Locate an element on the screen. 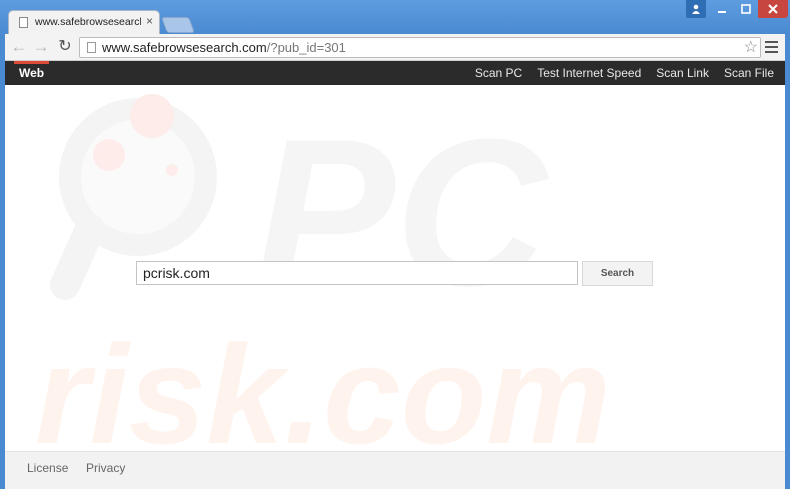  tab-title: www.safebrowsesearch.co is located at coordinates (88, 22).